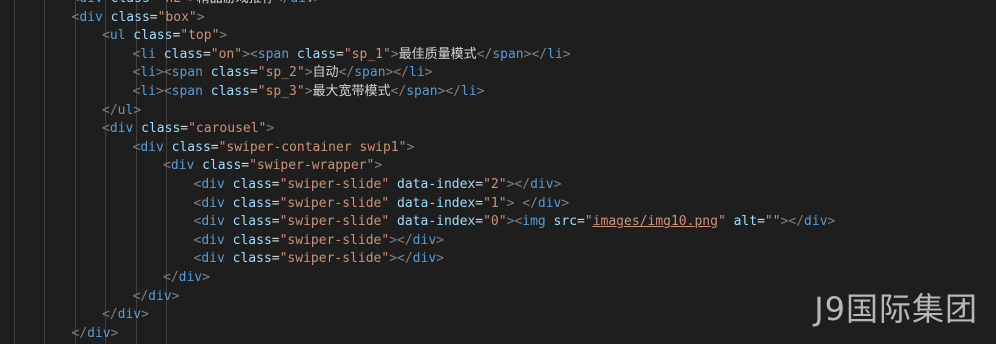 This screenshot has height=344, width=996. I want to click on code-token: 自动, so click(325, 73).